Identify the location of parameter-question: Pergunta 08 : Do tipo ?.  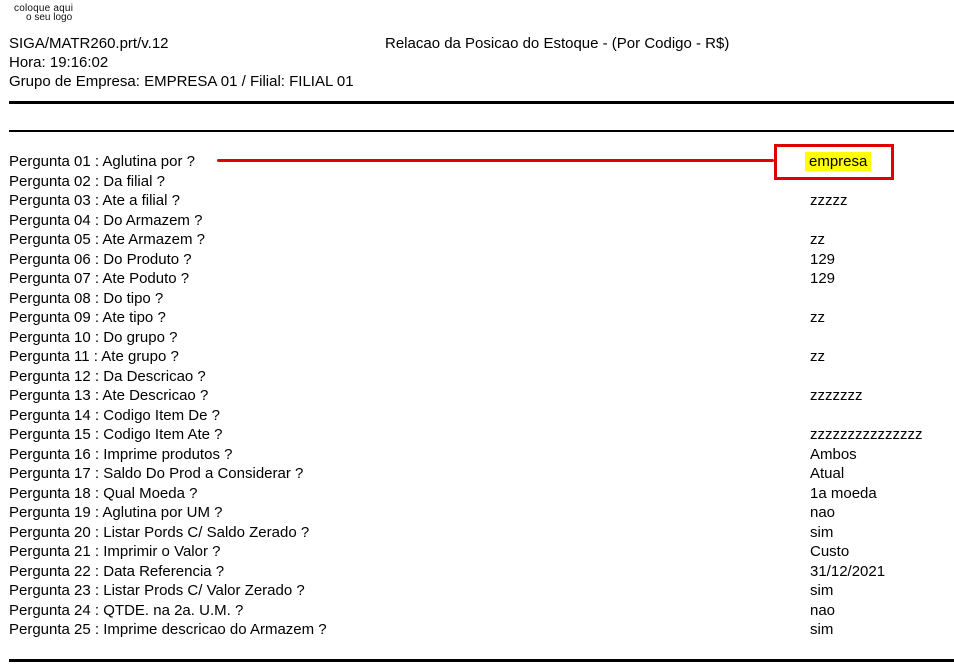
(86, 298).